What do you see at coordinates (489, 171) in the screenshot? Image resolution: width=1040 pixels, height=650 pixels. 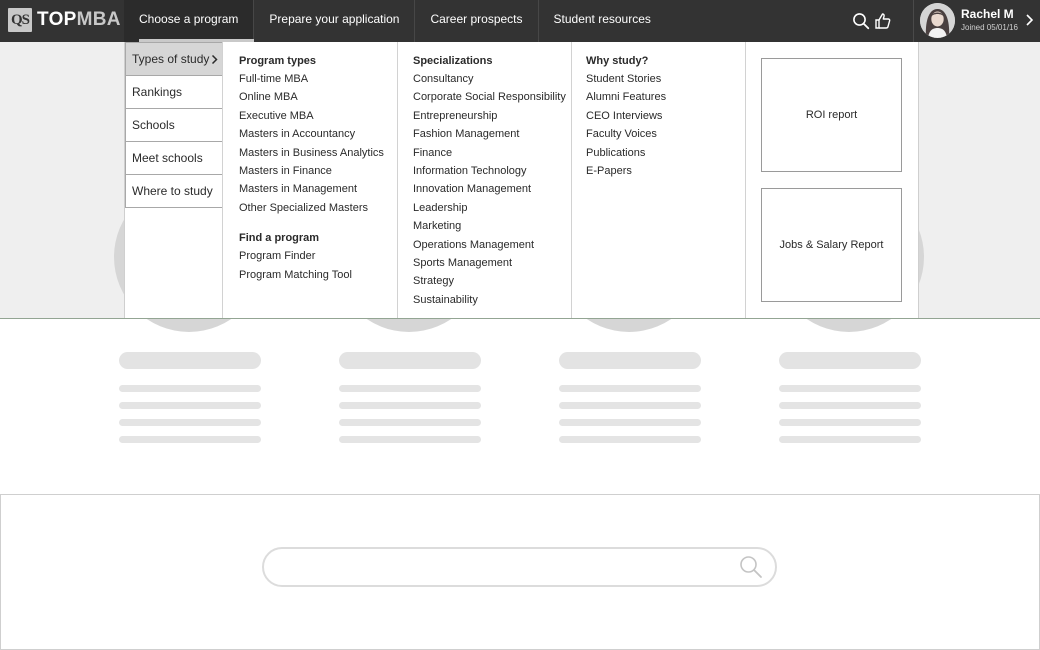 I see `menu-link-information-technology: Information Technology` at bounding box center [489, 171].